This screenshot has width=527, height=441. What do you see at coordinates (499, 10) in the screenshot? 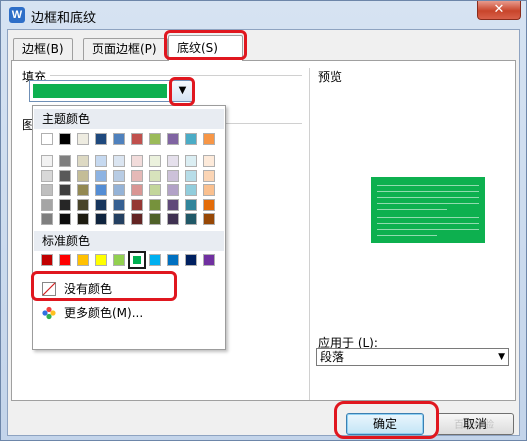
I see `close-button: ✕` at bounding box center [499, 10].